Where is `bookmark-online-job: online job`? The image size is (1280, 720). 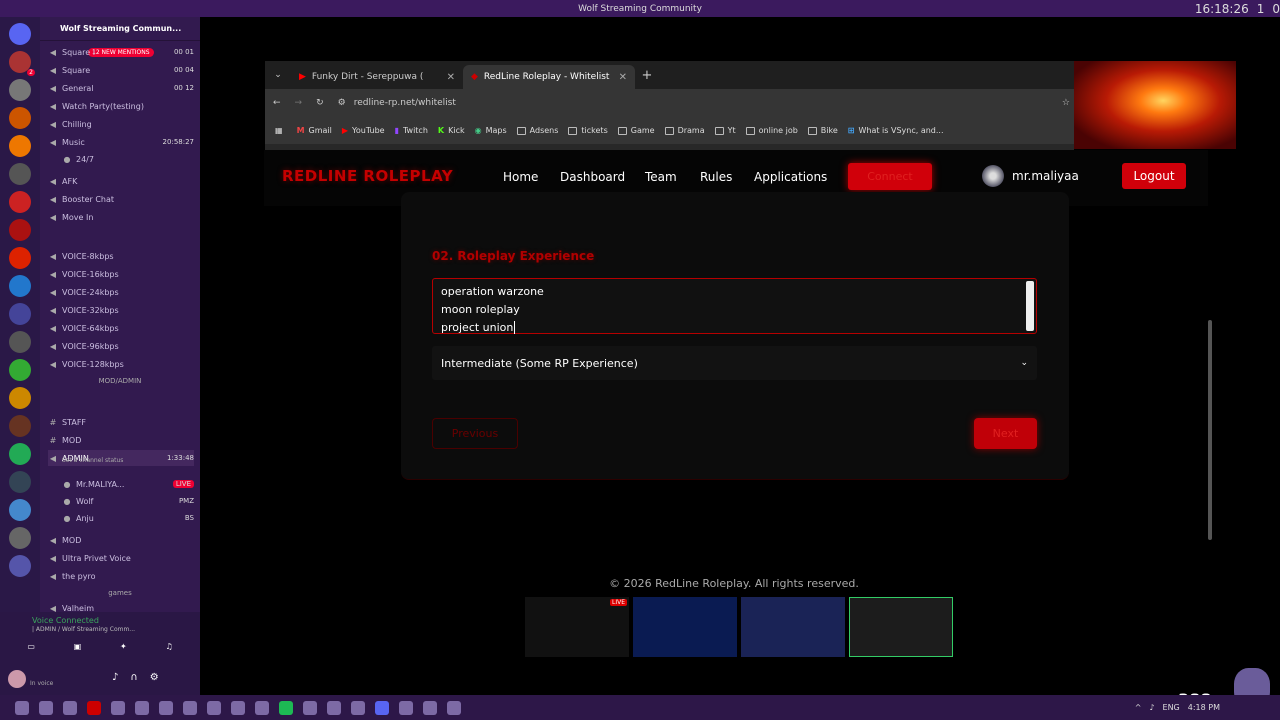
bookmark-online-job: online job is located at coordinates (771, 130).